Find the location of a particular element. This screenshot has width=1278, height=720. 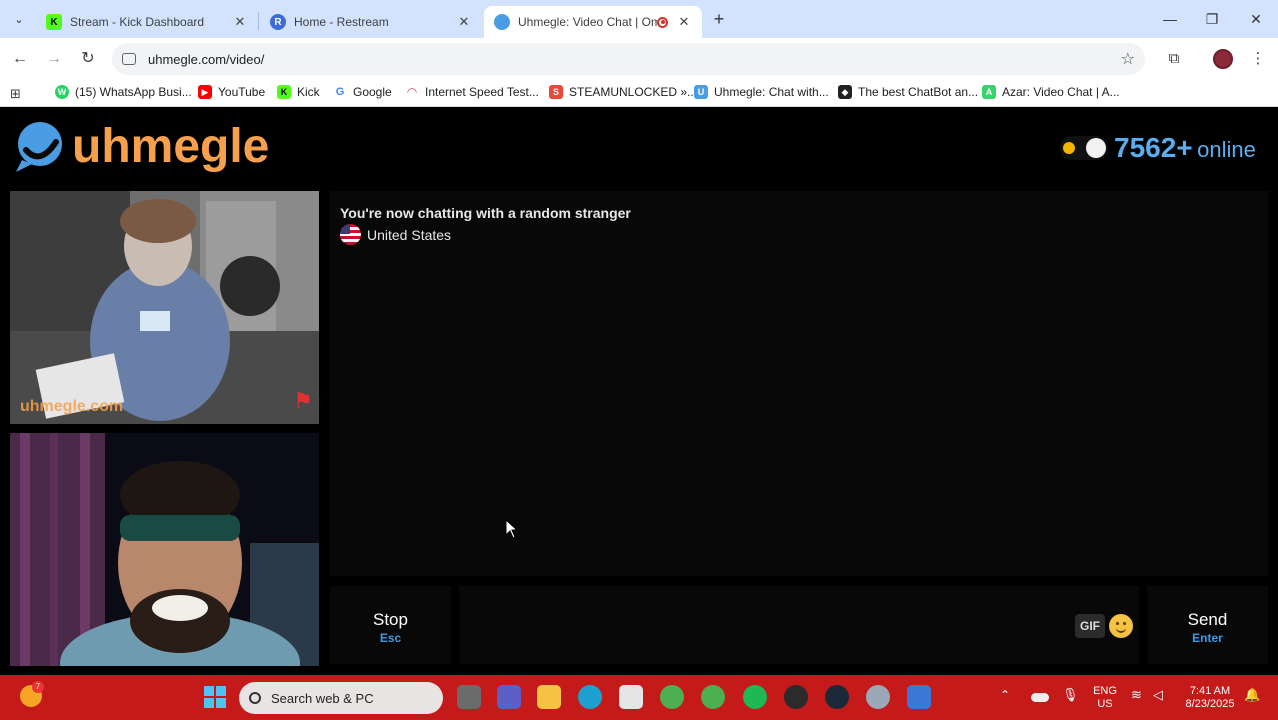

country-name: United States is located at coordinates (409, 234).